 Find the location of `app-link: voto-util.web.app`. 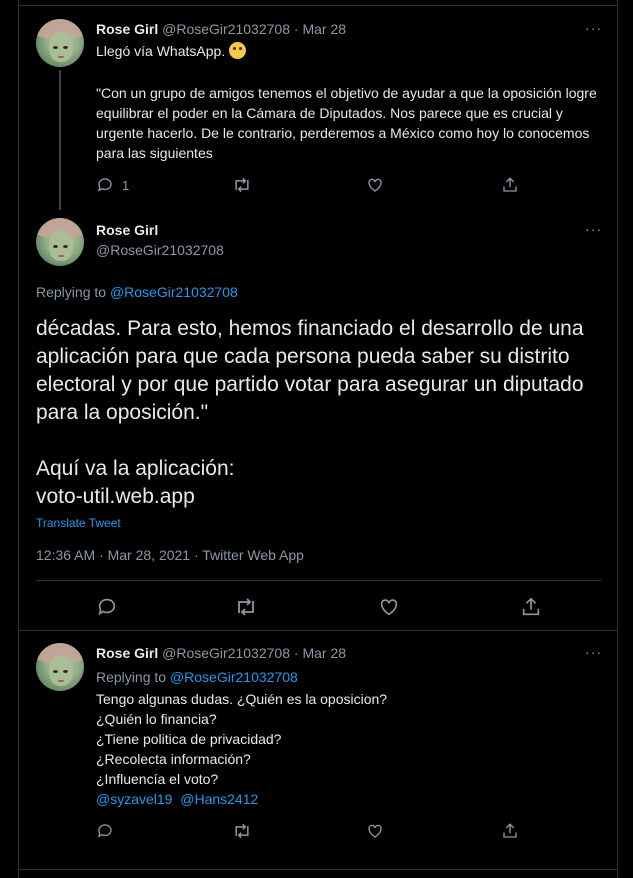

app-link: voto-util.web.app is located at coordinates (115, 497).